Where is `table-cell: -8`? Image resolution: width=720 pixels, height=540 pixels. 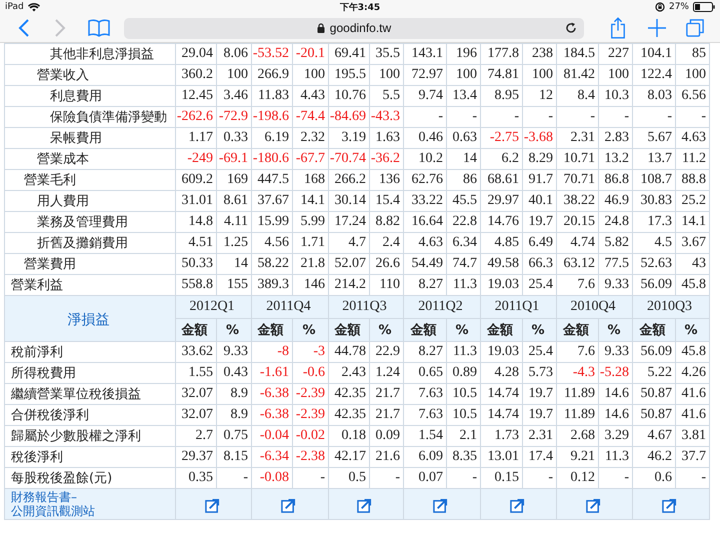 table-cell: -8 is located at coordinates (272, 352).